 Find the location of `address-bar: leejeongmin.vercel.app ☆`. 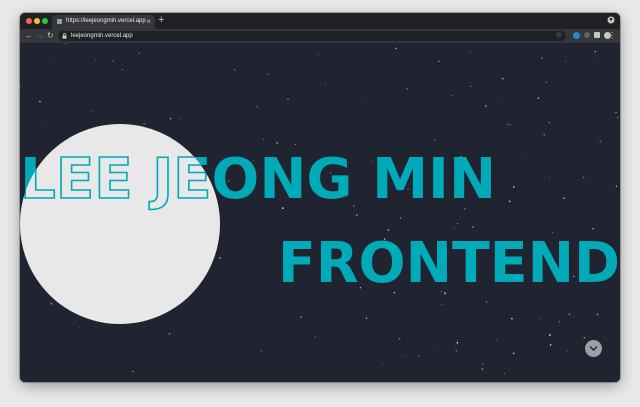

address-bar: leejeongmin.vercel.app ☆ is located at coordinates (312, 36).